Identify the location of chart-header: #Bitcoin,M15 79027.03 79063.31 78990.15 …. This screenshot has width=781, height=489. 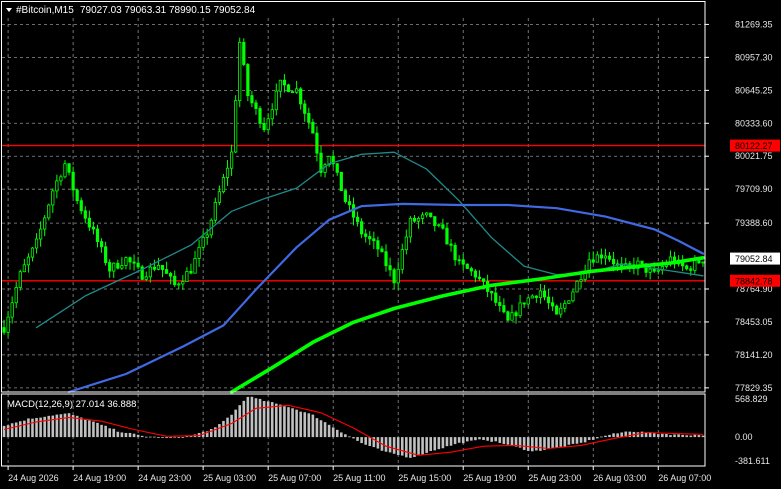
(131, 10).